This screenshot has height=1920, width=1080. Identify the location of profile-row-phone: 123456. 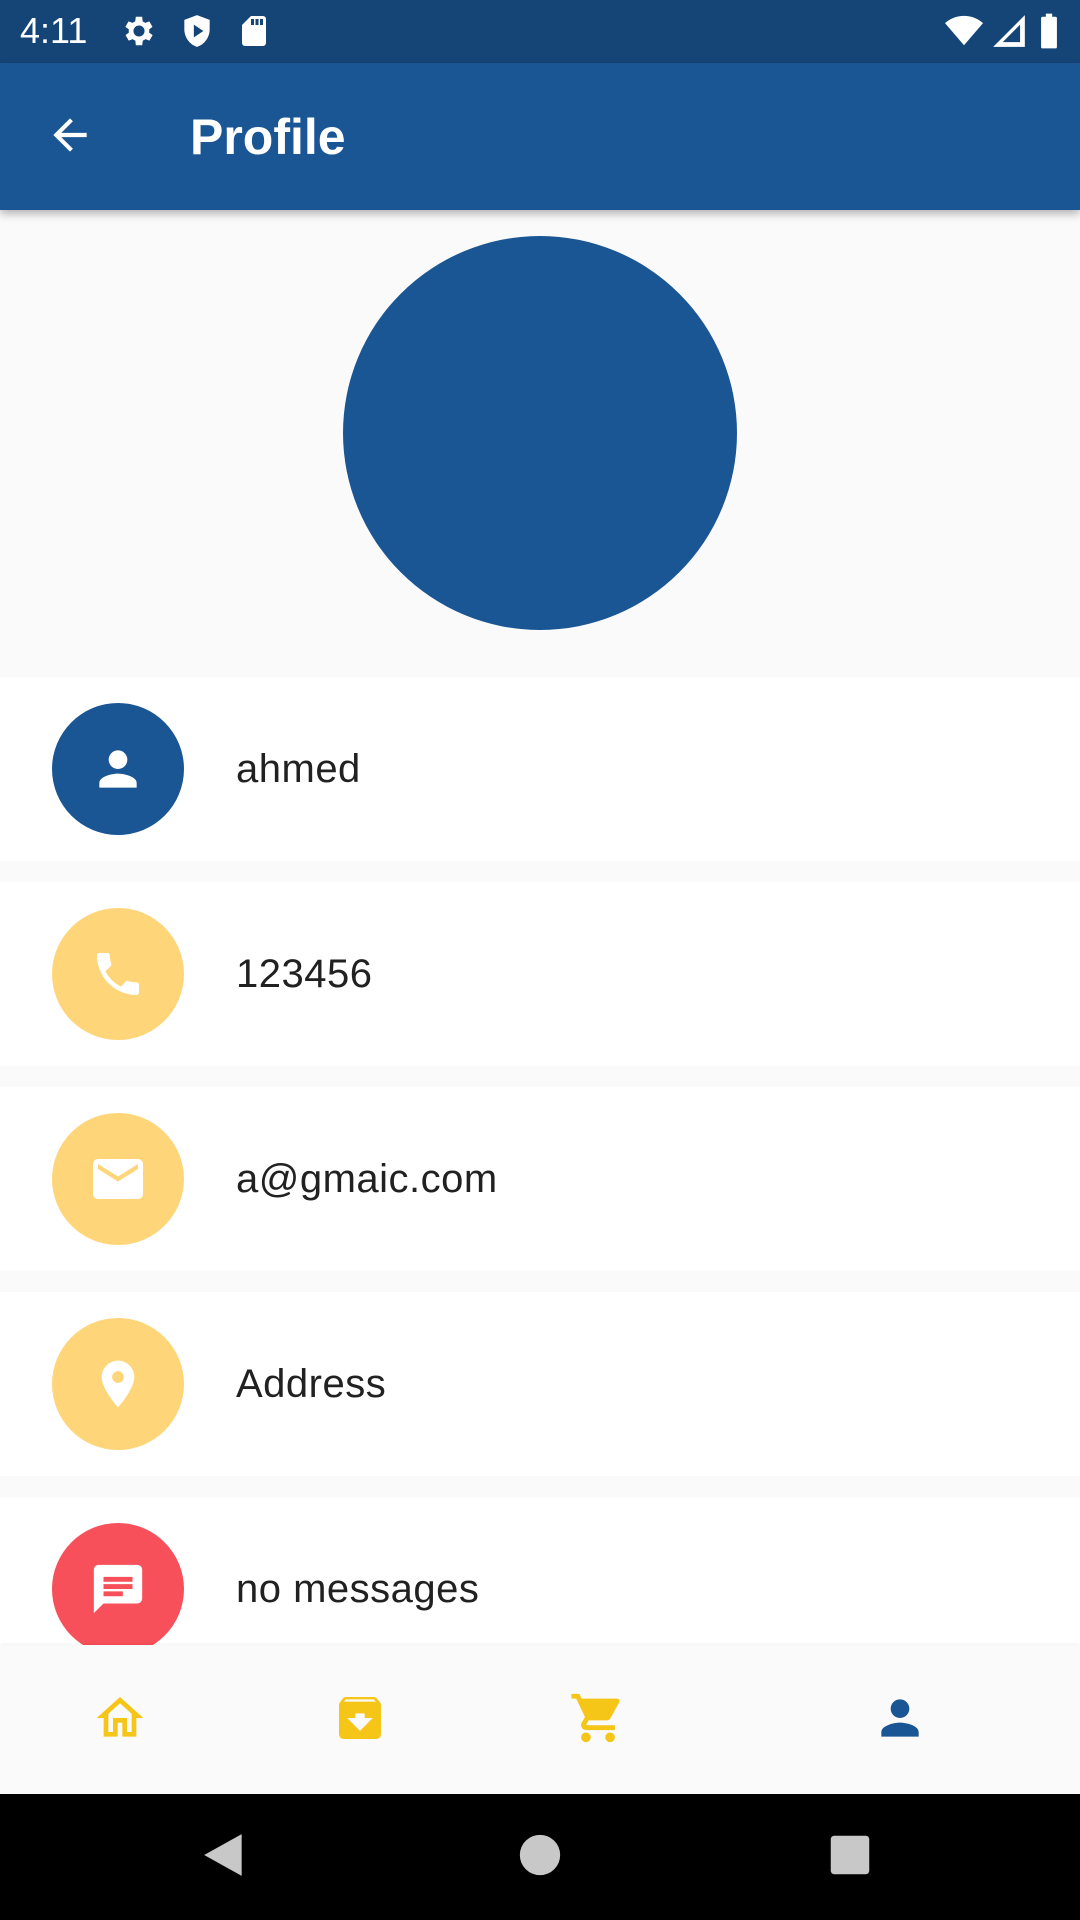
(540, 974).